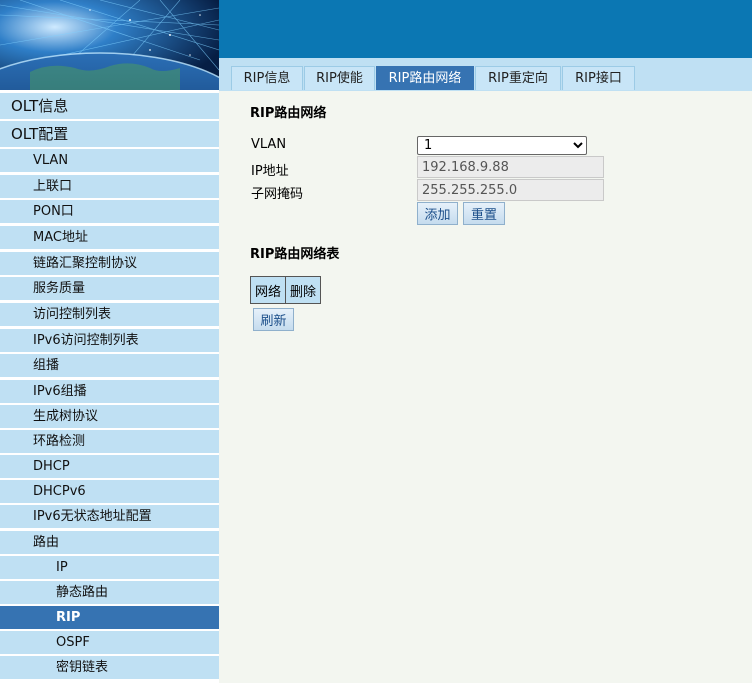 Image resolution: width=752 pixels, height=683 pixels. Describe the element at coordinates (510, 167) in the screenshot. I see `ip-address-input` at that location.